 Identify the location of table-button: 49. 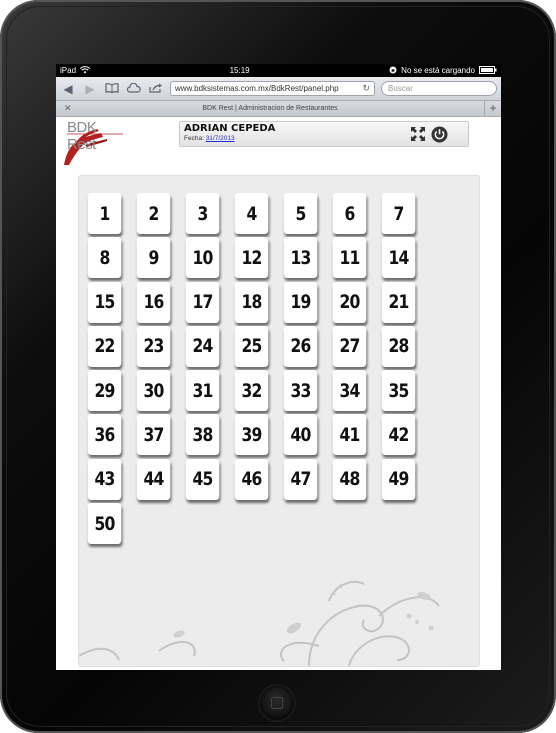
(398, 479).